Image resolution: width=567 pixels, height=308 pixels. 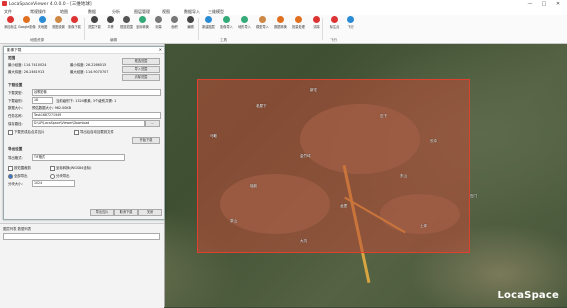 I want to click on ribbon-button-4: 影像下载, so click(x=74, y=22).